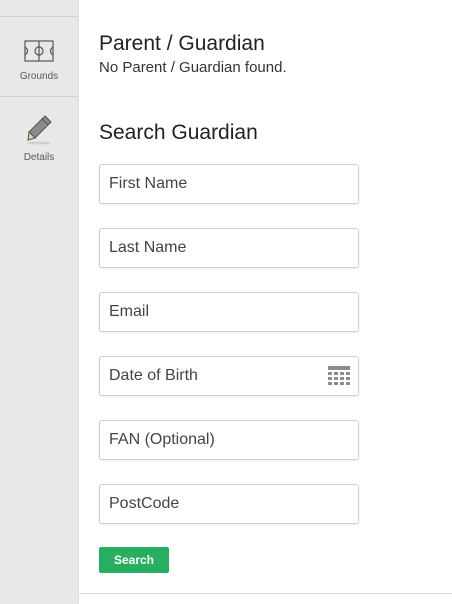  What do you see at coordinates (39, 51) in the screenshot?
I see `field-pitch-icon` at bounding box center [39, 51].